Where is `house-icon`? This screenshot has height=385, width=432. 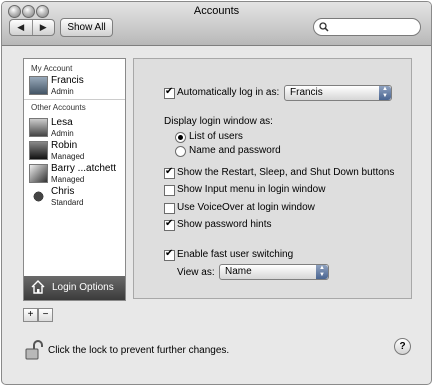 house-icon is located at coordinates (38, 287).